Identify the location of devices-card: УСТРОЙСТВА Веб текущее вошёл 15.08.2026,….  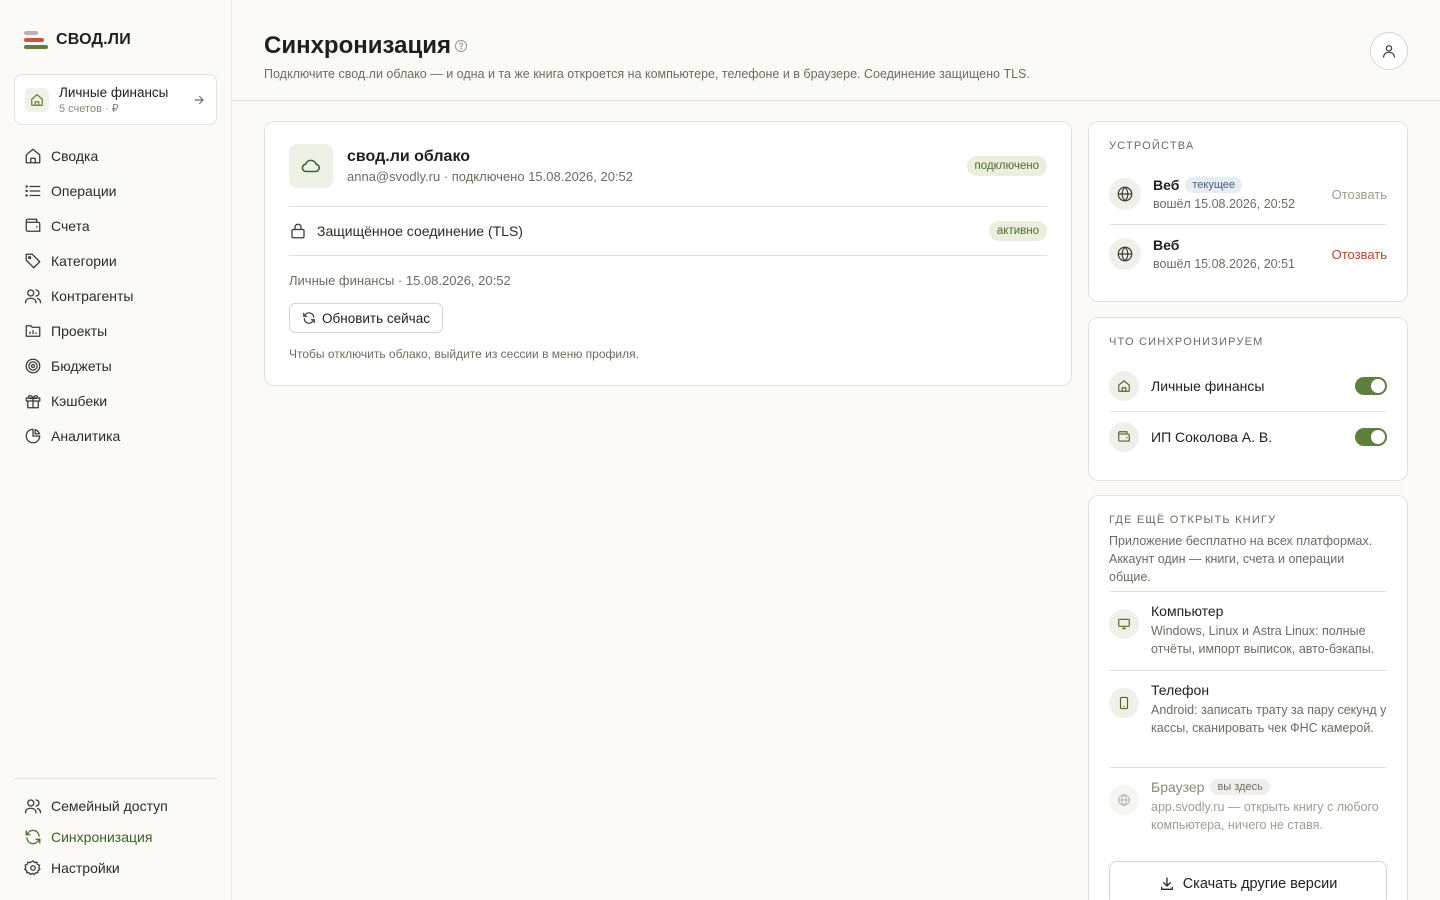
(1248, 211).